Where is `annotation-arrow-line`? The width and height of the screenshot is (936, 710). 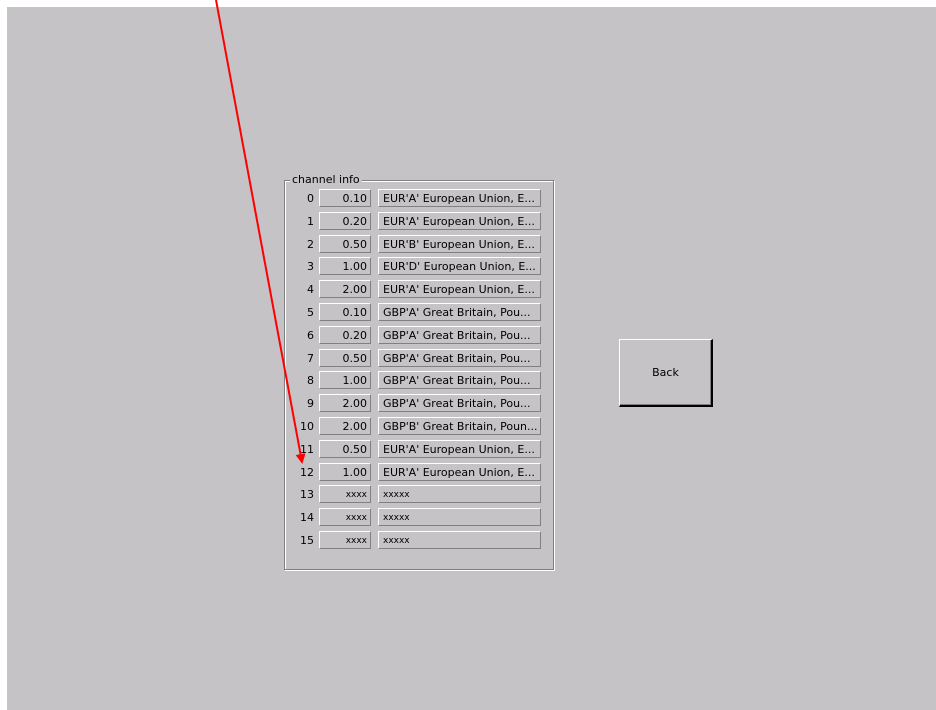 annotation-arrow-line is located at coordinates (260, 232).